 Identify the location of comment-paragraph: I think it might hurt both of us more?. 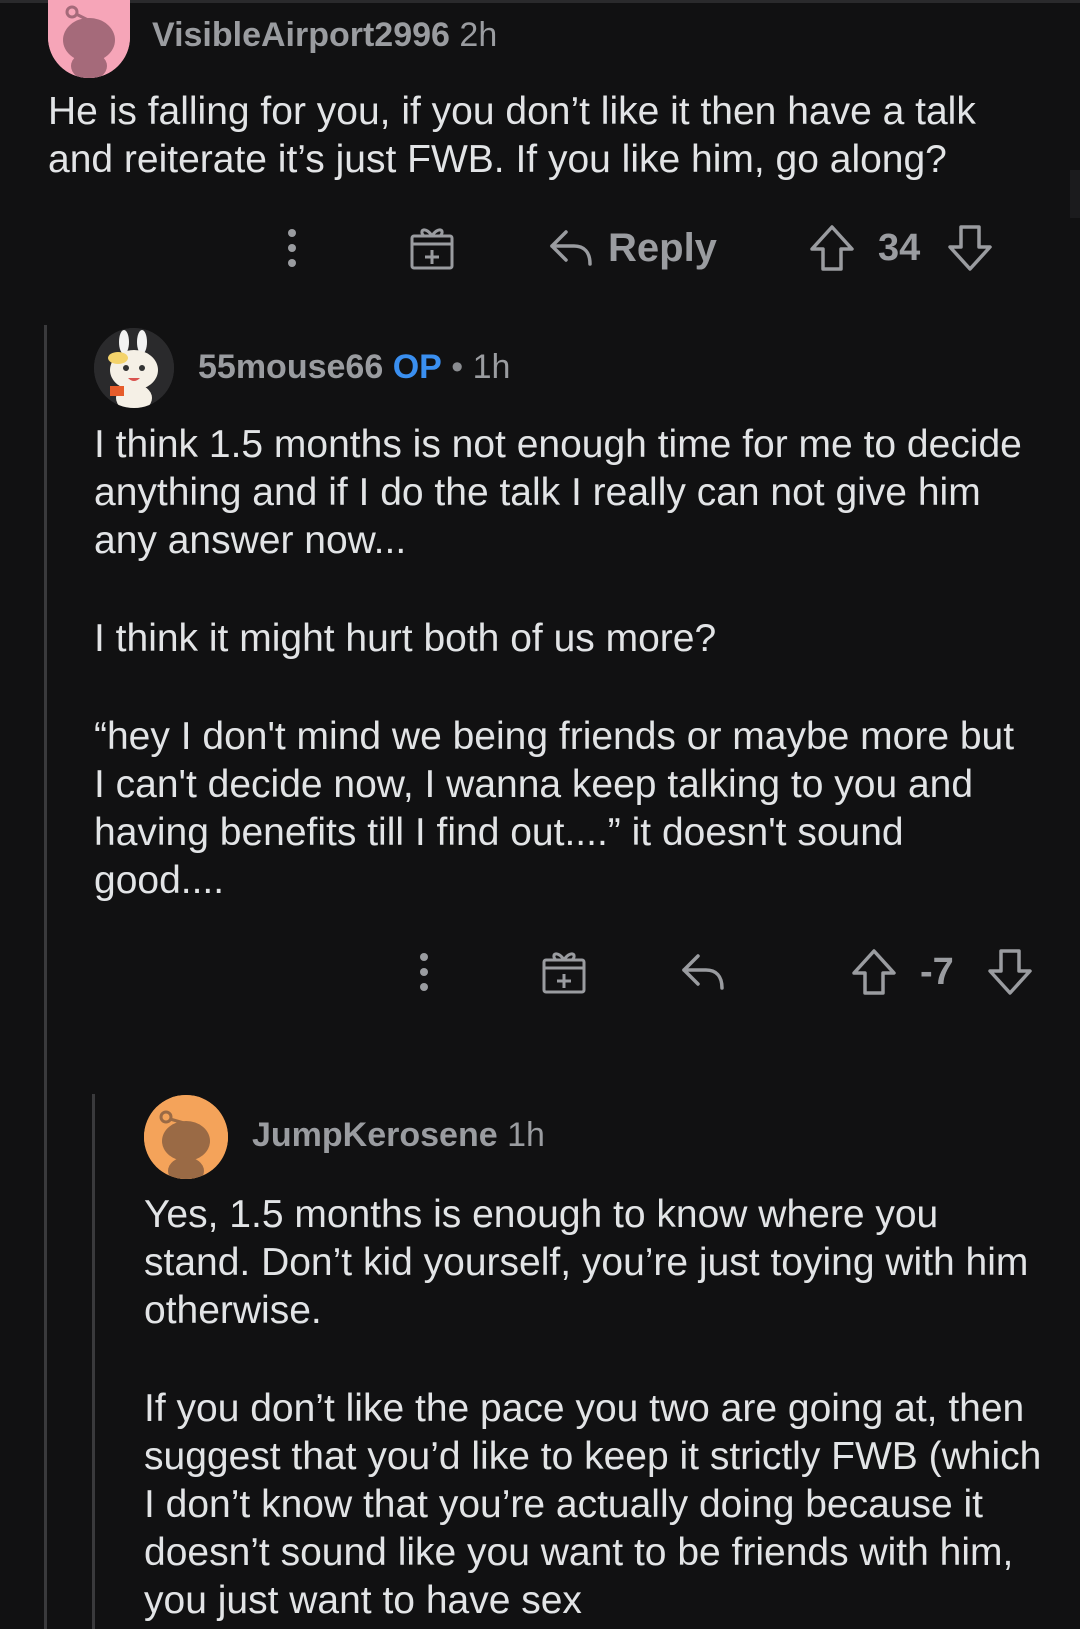
(405, 638).